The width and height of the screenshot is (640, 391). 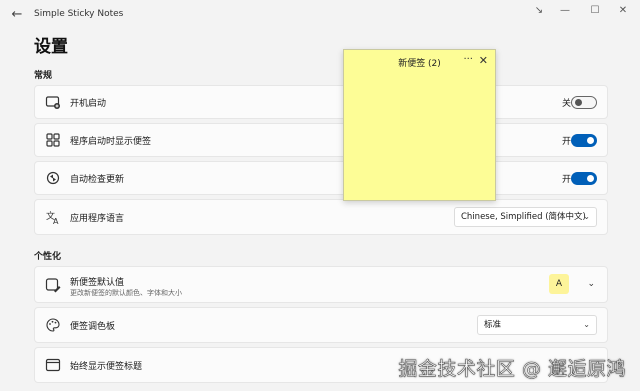 I want to click on palette-label: 便签调色板, so click(x=93, y=327).